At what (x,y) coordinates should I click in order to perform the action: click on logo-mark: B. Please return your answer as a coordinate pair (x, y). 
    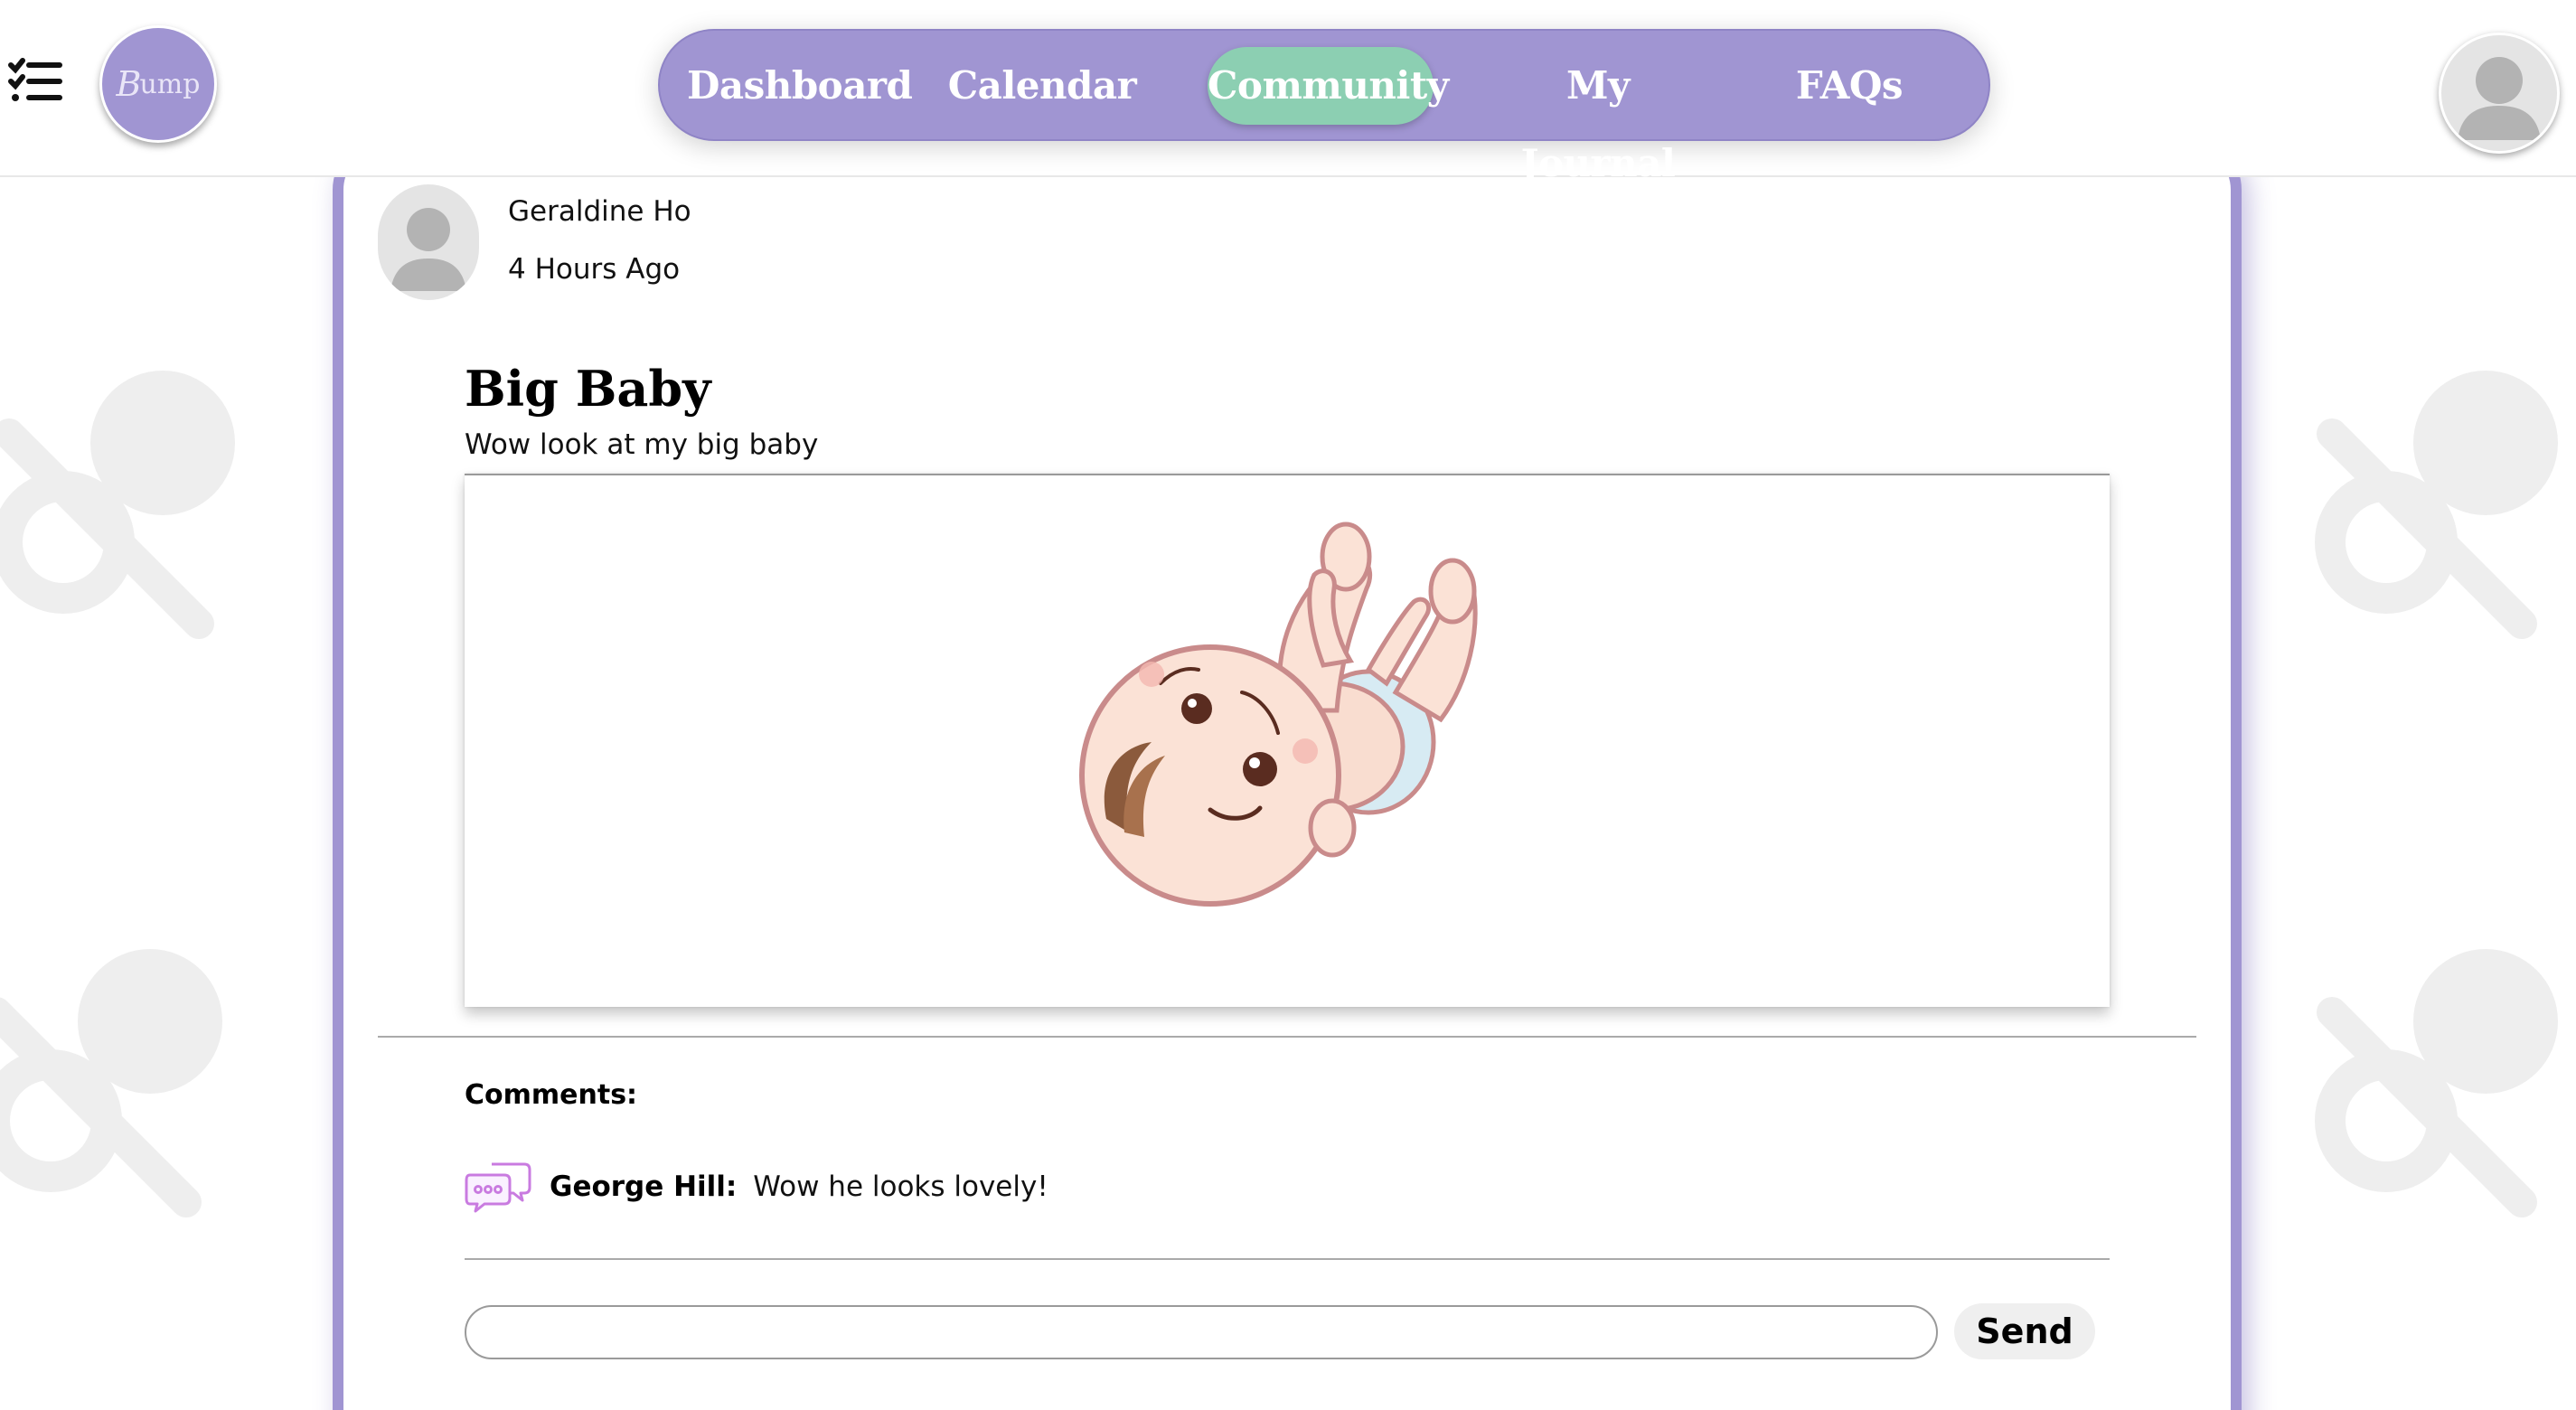
    Looking at the image, I should click on (129, 84).